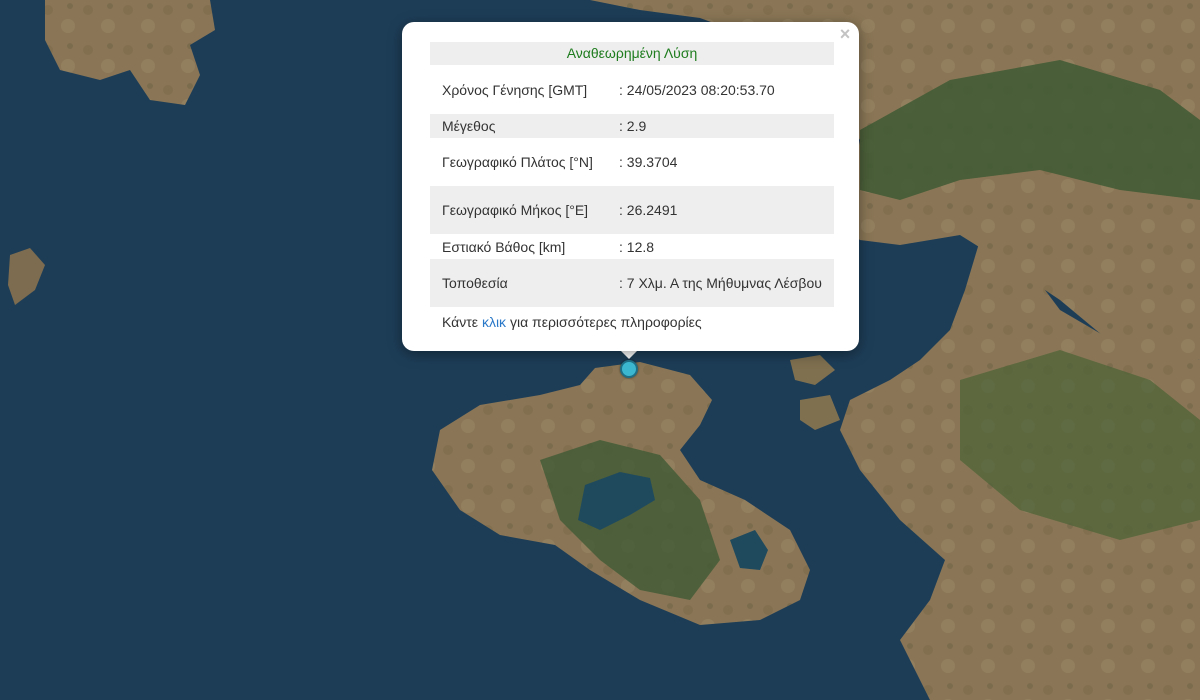  I want to click on magnitude-value: : 2.9, so click(633, 126).